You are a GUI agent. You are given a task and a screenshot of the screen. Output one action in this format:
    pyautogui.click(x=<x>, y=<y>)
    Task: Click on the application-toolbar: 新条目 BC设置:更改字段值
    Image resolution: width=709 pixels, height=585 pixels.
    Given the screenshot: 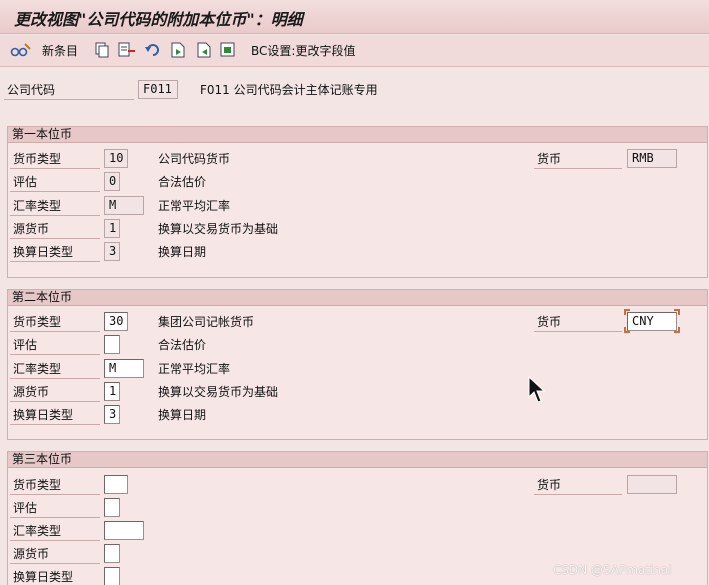 What is the action you would take?
    pyautogui.click(x=354, y=51)
    